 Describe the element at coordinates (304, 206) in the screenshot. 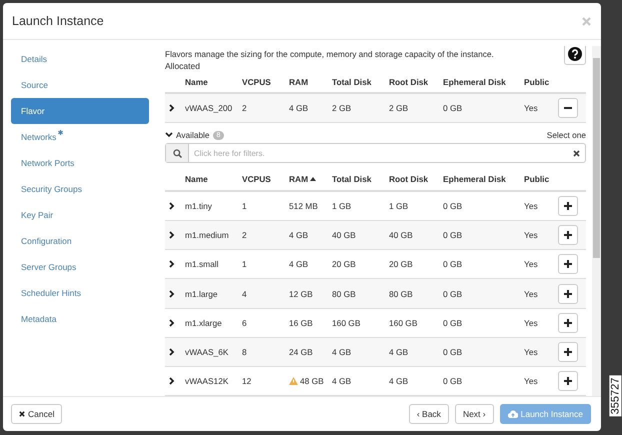

I see `table-cell-text: 512 MB` at that location.